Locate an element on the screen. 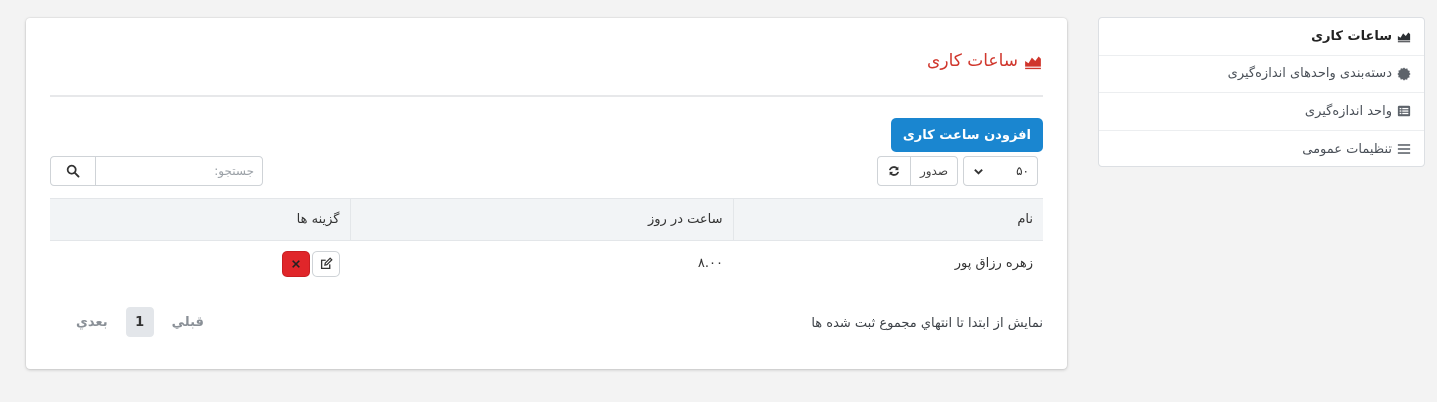 Image resolution: width=1437 pixels, height=402 pixels. pagination-page-1: 1 is located at coordinates (139, 322).